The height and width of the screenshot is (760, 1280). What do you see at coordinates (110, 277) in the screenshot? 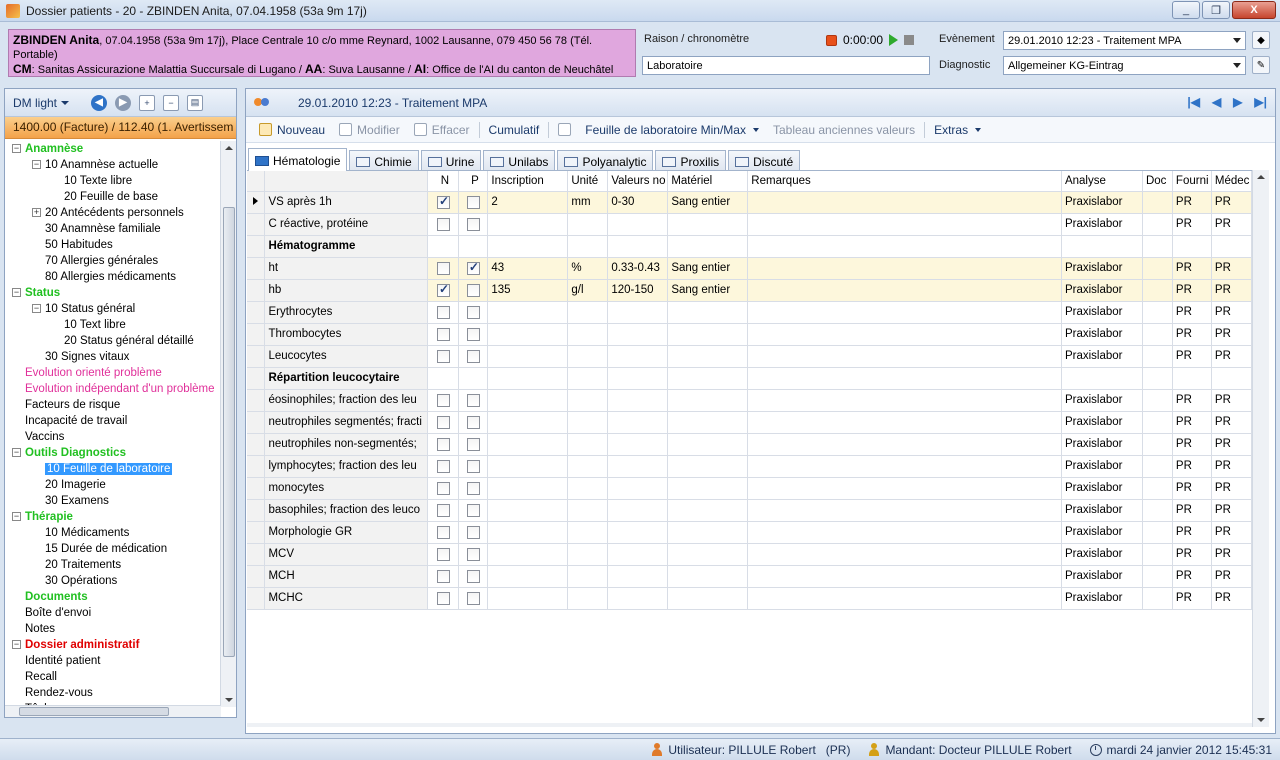
I see `tree-item: 80 Allergies médicaments` at bounding box center [110, 277].